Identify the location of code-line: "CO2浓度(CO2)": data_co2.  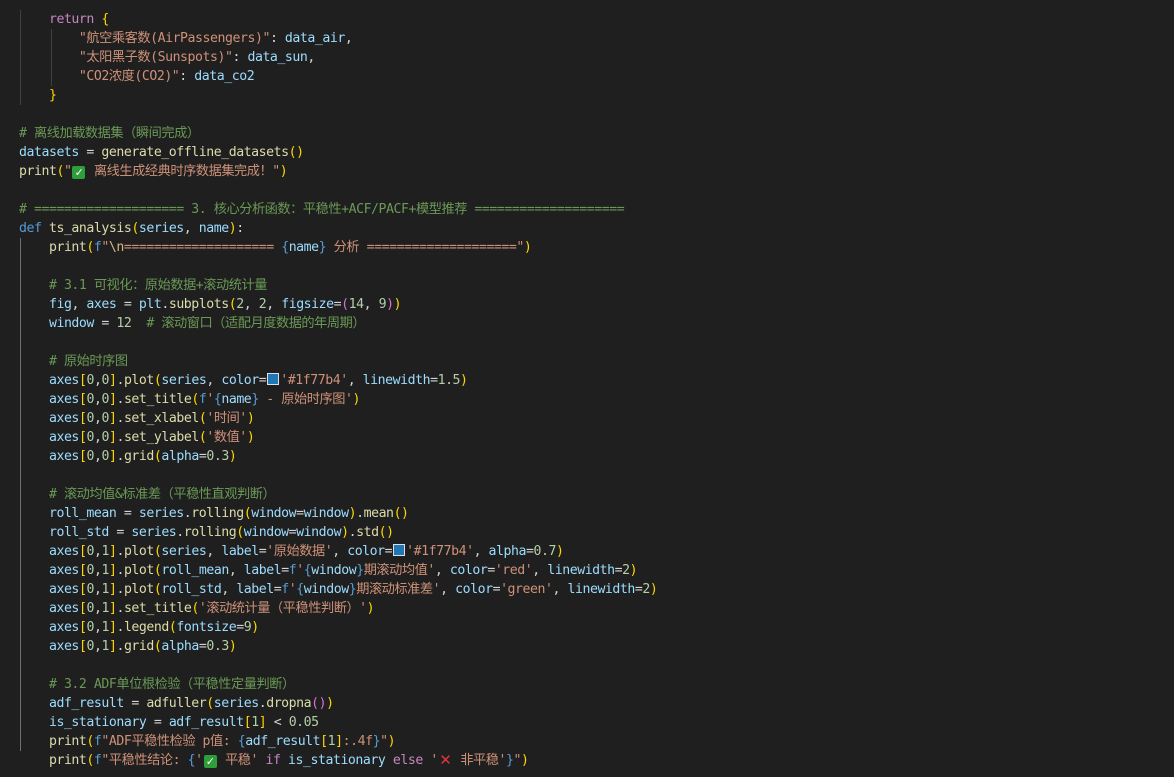
(137, 76).